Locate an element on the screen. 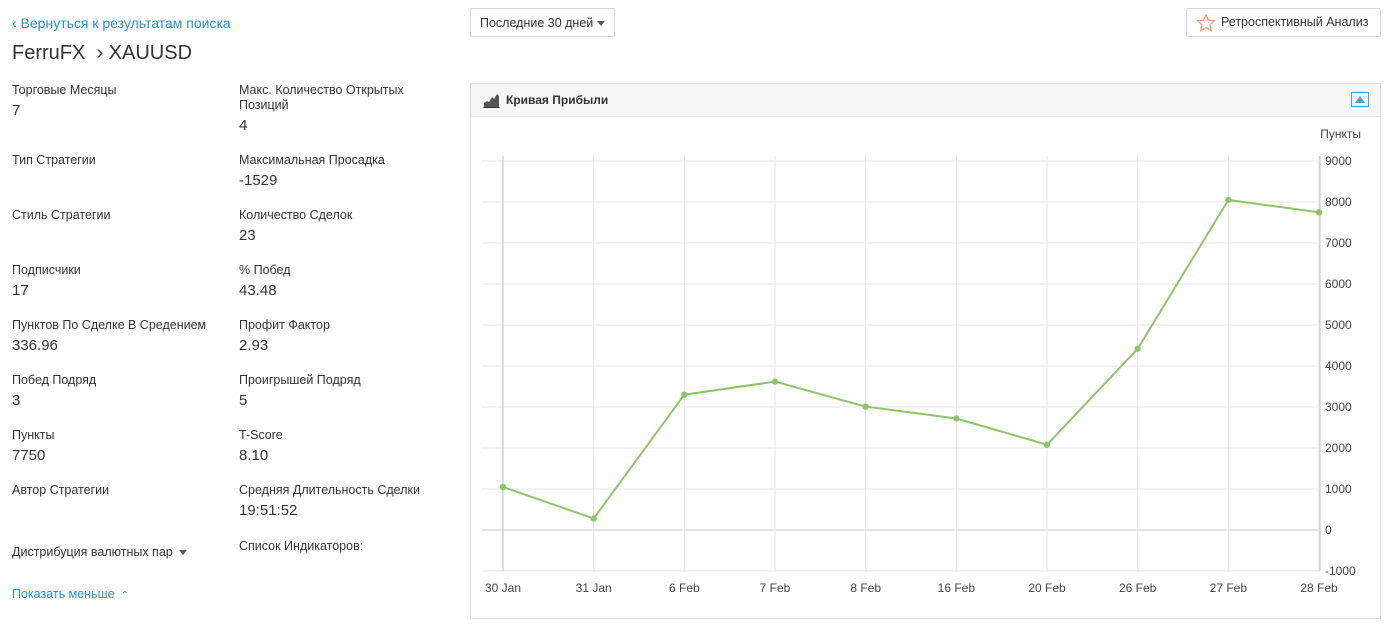 The width and height of the screenshot is (1388, 627). y-axis-title: Пункты is located at coordinates (1340, 134).